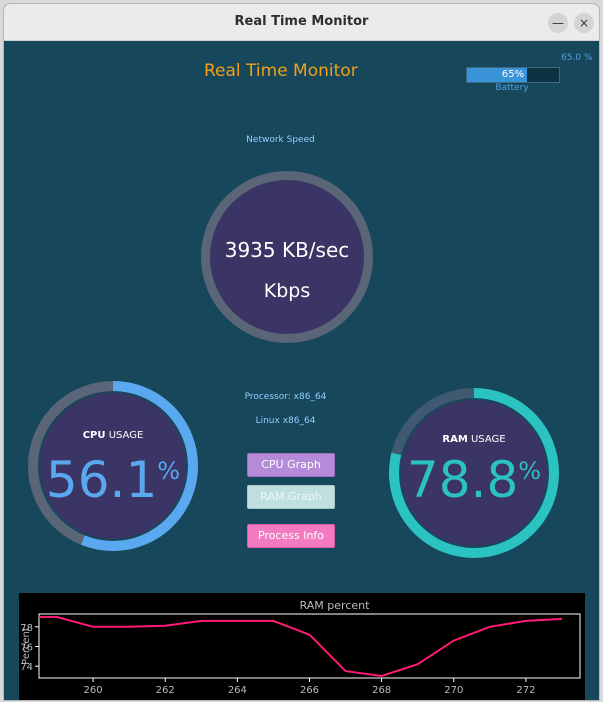  I want to click on chart-x-tick-label: 270, so click(453, 690).